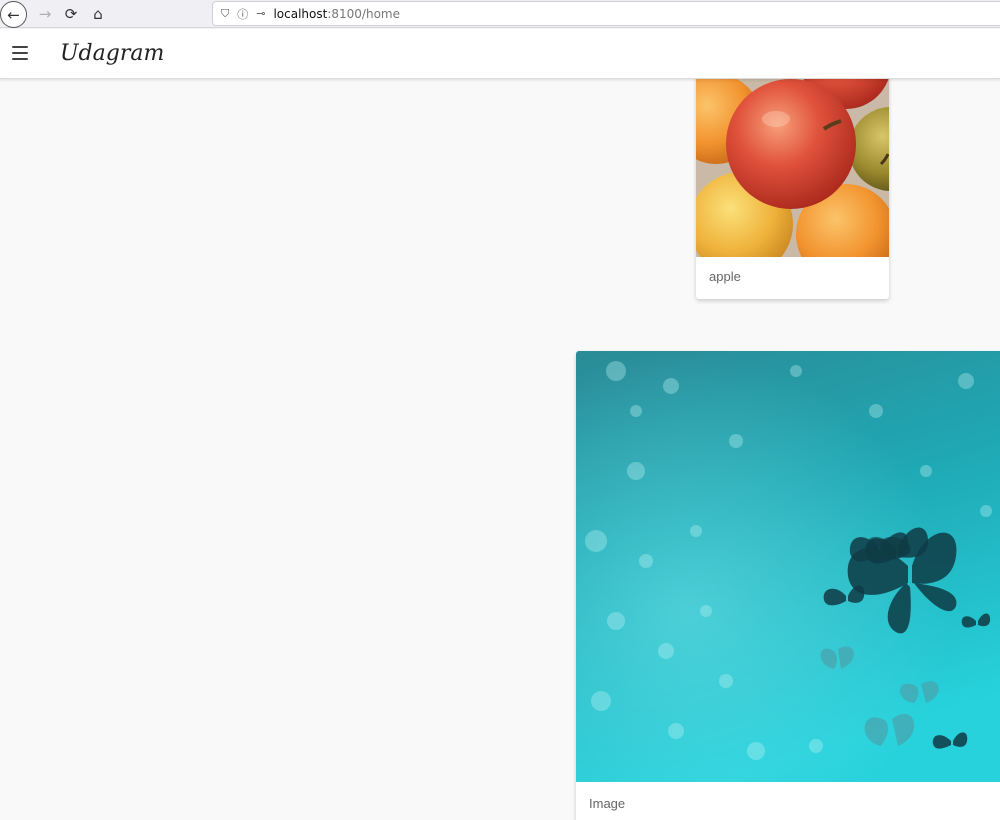 The width and height of the screenshot is (1000, 820). What do you see at coordinates (98, 14) in the screenshot?
I see `home-icon: ⌂` at bounding box center [98, 14].